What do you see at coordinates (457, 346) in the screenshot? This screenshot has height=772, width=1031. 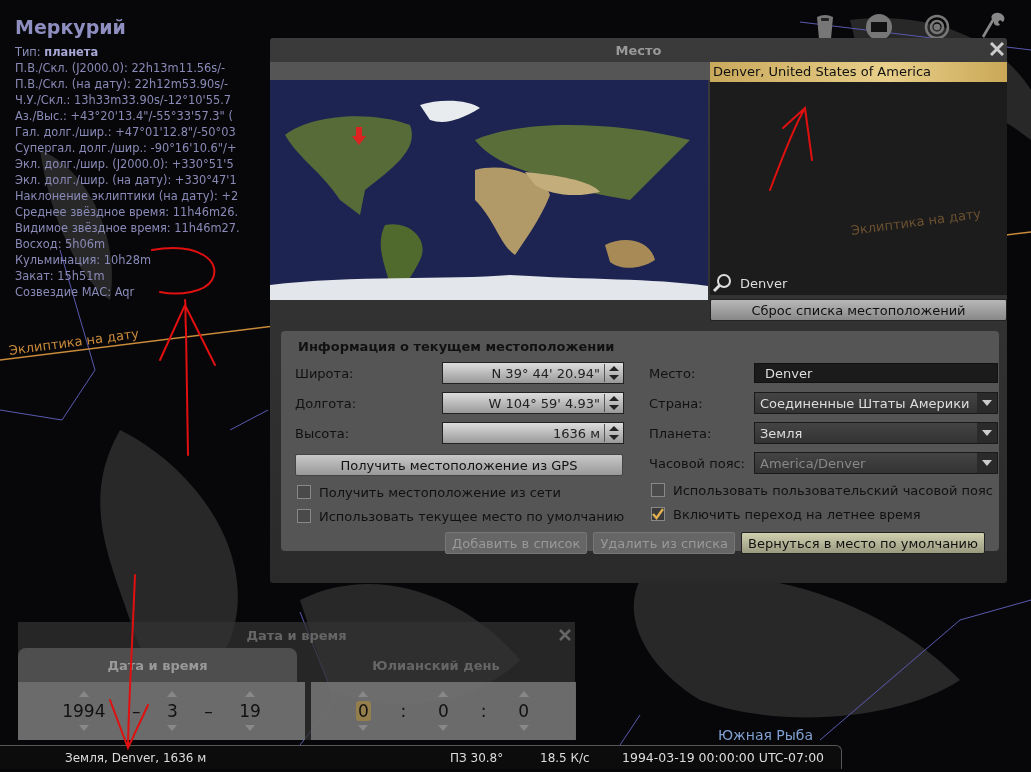 I see `section-heading: Информация о текущем местоположении` at bounding box center [457, 346].